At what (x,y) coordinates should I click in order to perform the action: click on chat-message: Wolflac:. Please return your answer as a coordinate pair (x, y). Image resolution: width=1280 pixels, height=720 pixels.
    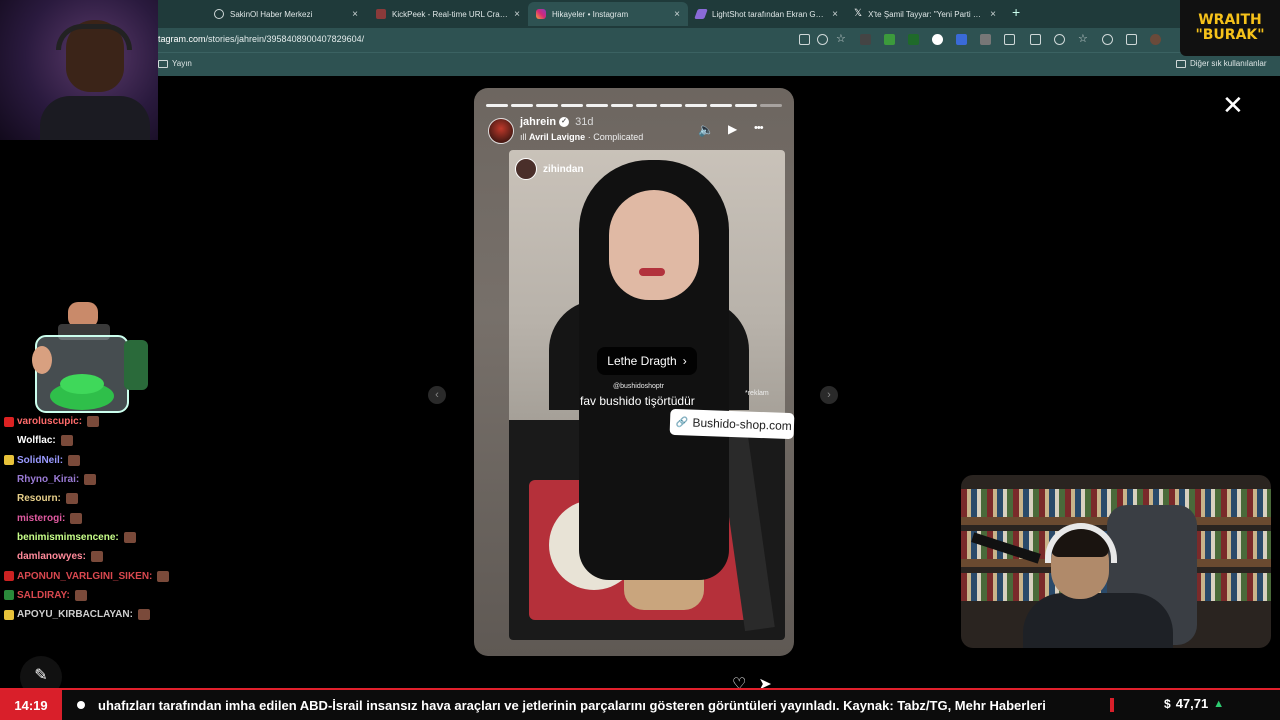
    Looking at the image, I should click on (104, 440).